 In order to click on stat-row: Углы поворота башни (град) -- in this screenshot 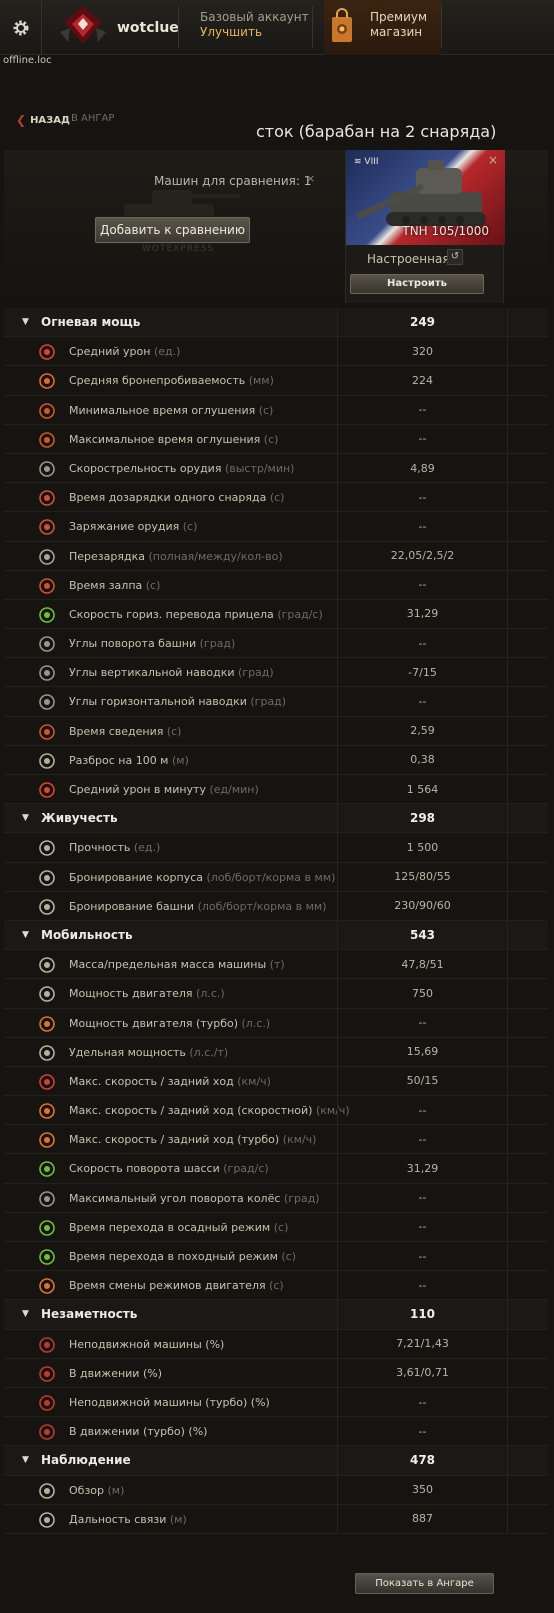, I will do `click(276, 644)`.